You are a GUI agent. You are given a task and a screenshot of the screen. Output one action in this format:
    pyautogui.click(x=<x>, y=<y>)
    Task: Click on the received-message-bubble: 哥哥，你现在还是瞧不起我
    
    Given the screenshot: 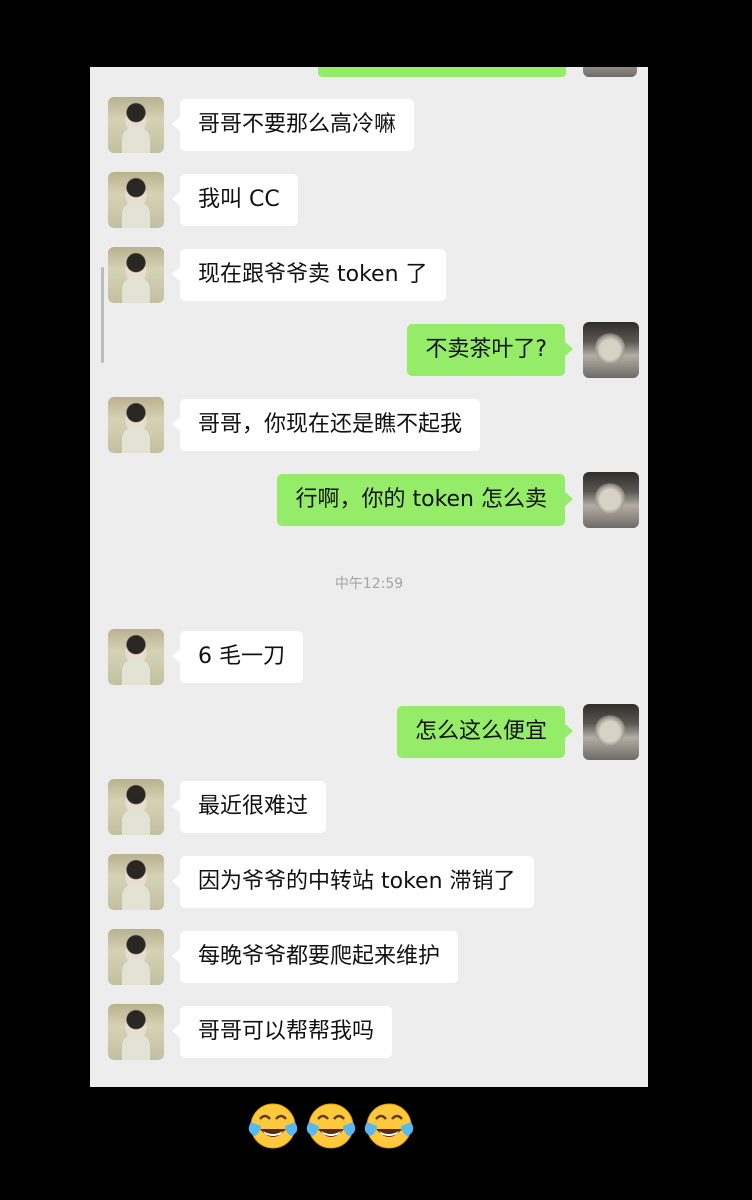 What is the action you would take?
    pyautogui.click(x=326, y=425)
    